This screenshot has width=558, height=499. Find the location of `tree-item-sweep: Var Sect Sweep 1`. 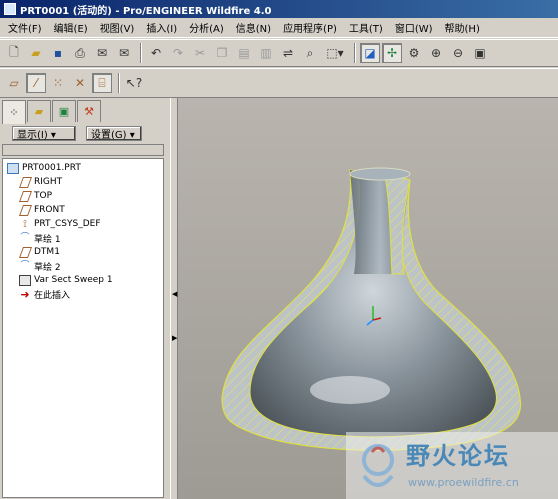

tree-item-sweep: Var Sect Sweep 1 is located at coordinates (83, 280).